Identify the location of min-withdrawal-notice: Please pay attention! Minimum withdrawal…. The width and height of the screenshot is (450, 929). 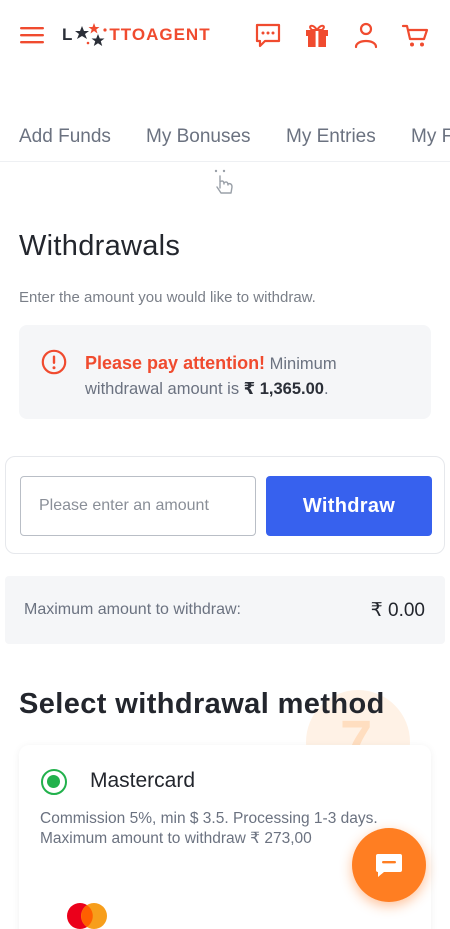
(225, 372).